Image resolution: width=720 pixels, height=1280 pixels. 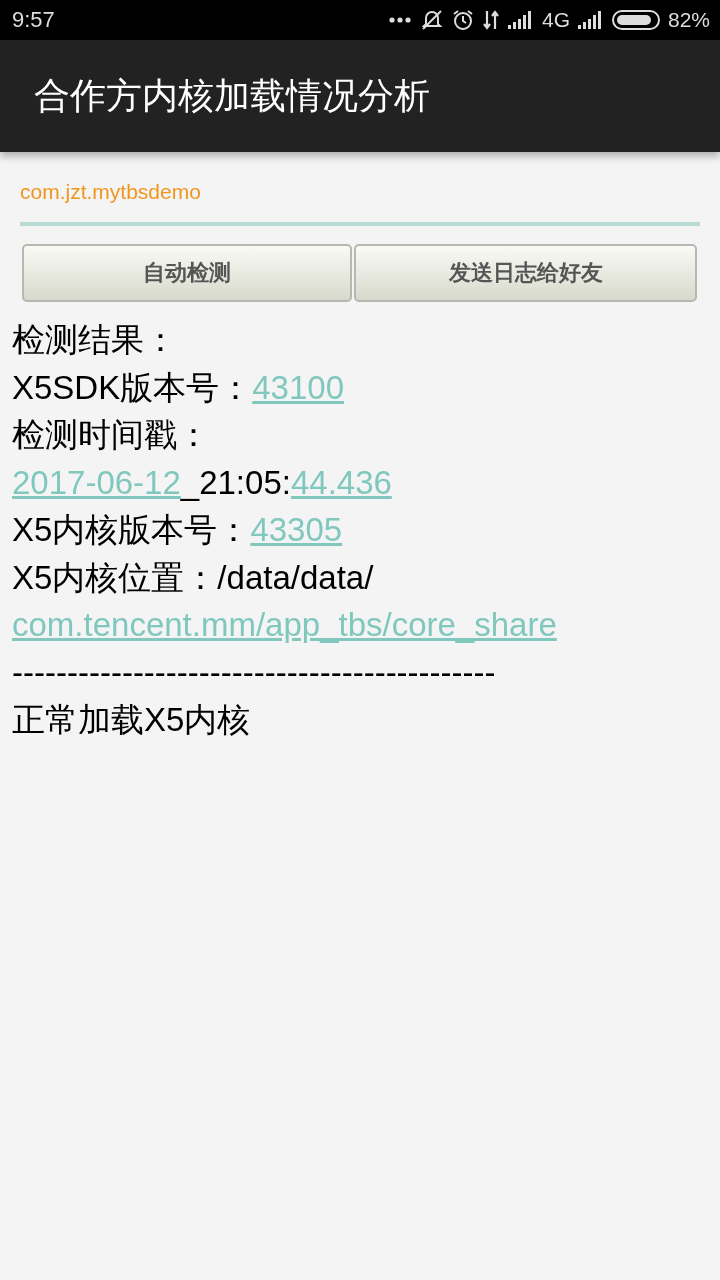 I want to click on result-text: _21:05:, so click(x=235, y=482).